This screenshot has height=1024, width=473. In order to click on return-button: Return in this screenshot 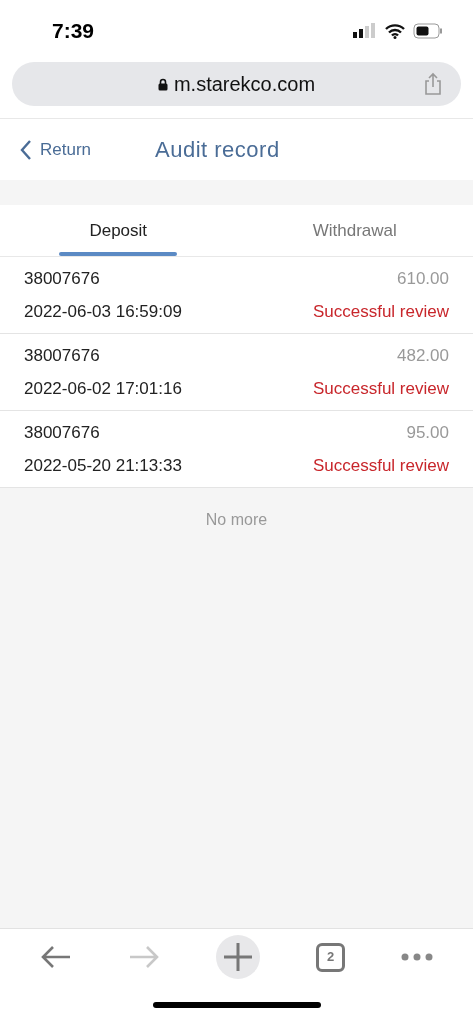, I will do `click(56, 149)`.